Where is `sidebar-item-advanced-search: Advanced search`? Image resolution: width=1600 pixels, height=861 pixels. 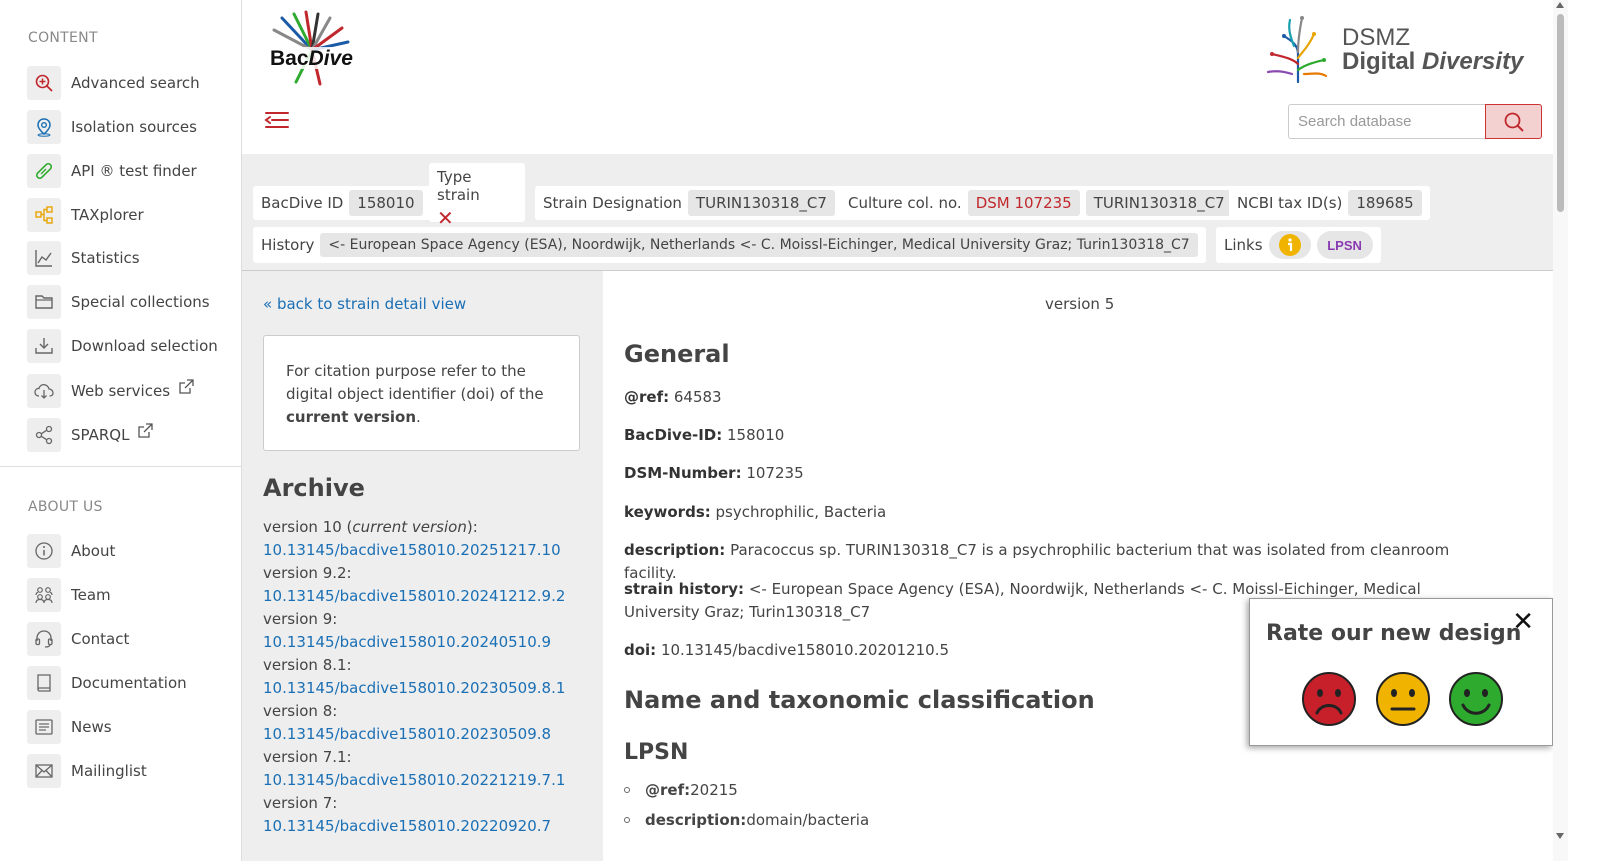 sidebar-item-advanced-search: Advanced search is located at coordinates (129, 83).